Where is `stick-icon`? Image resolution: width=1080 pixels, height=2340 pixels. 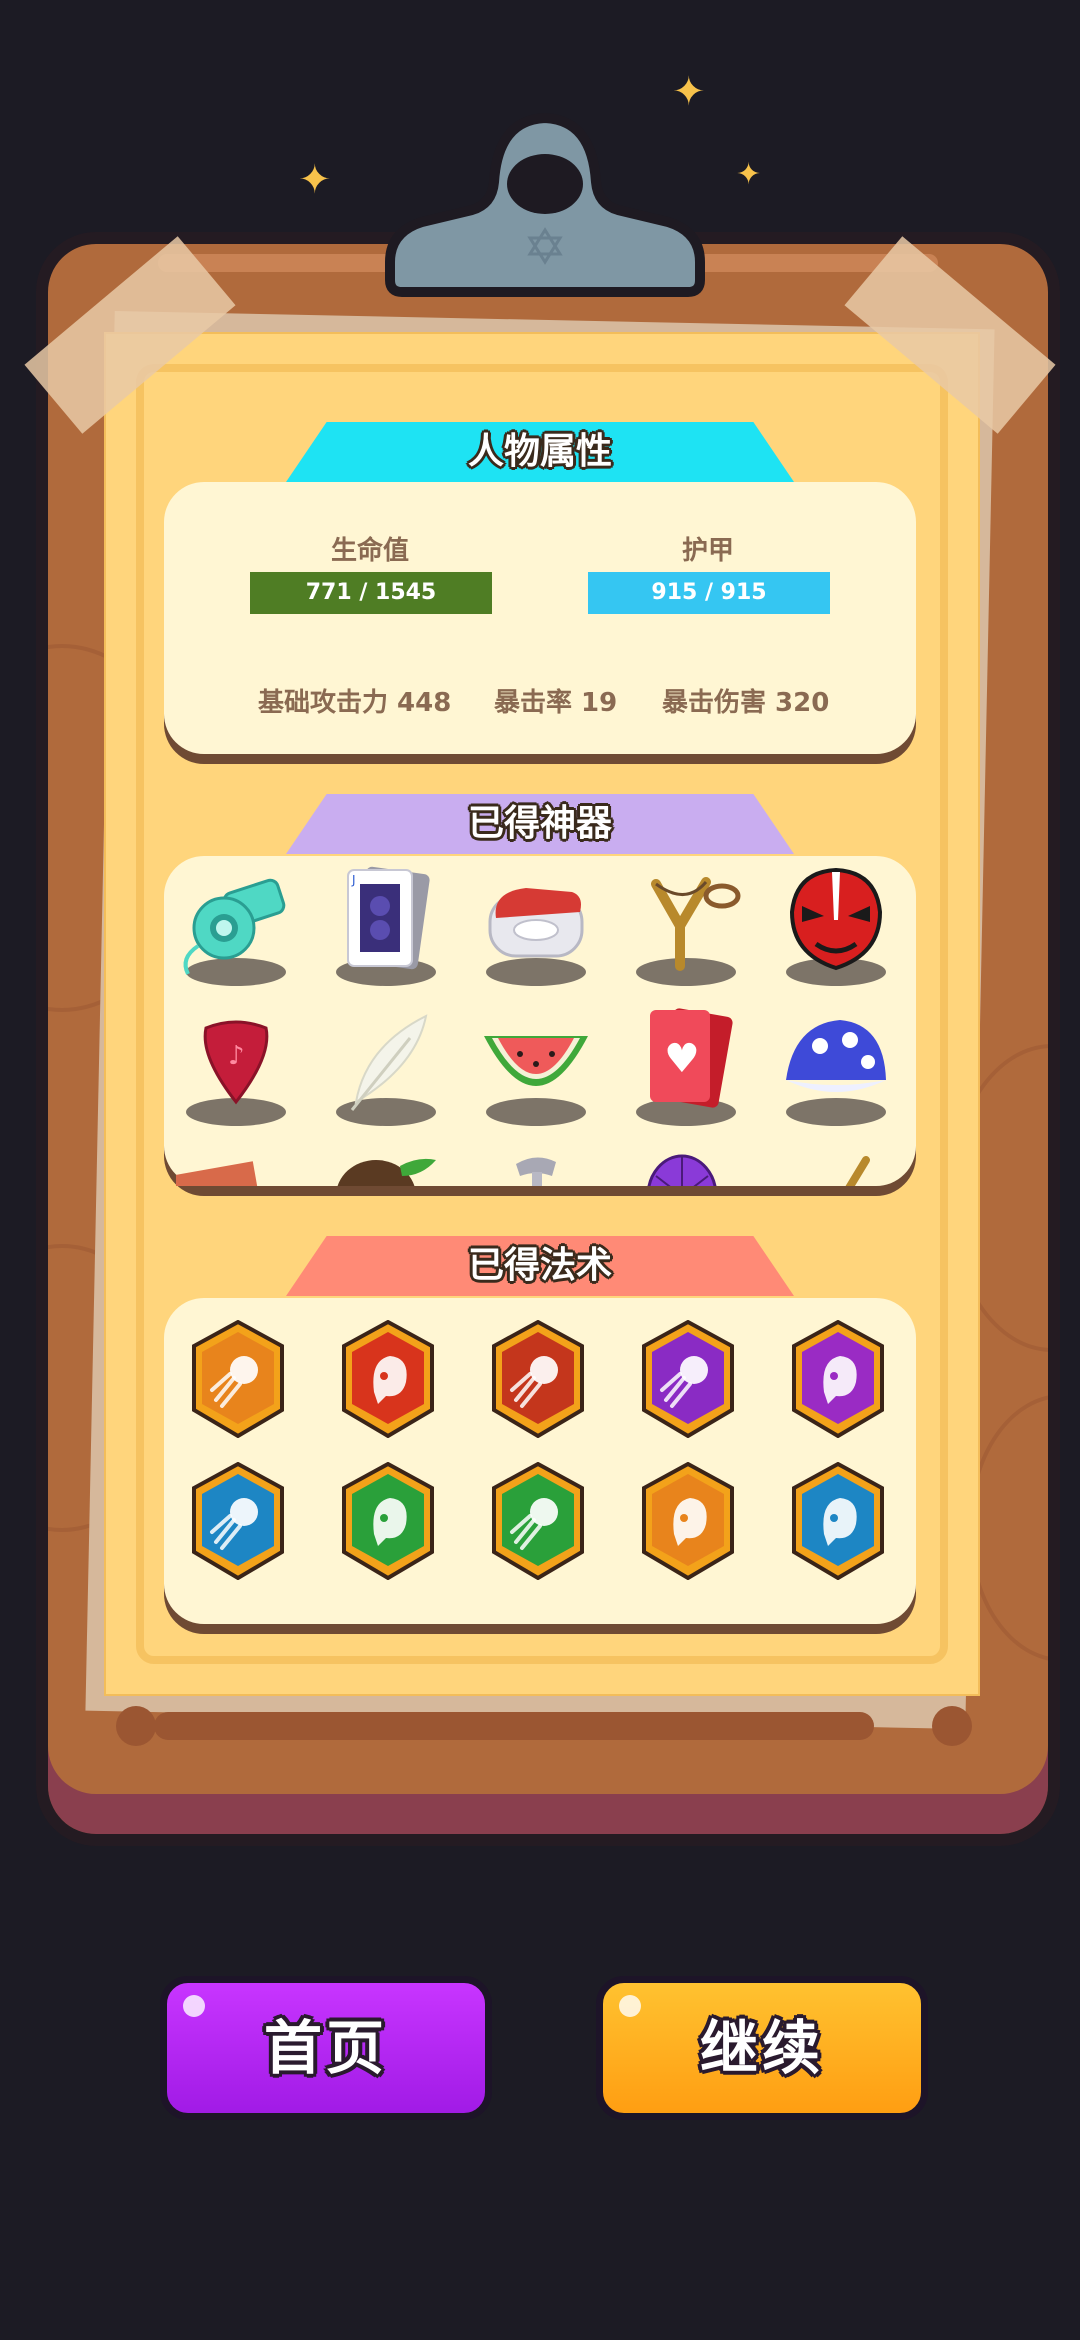
stick-icon is located at coordinates (836, 1166).